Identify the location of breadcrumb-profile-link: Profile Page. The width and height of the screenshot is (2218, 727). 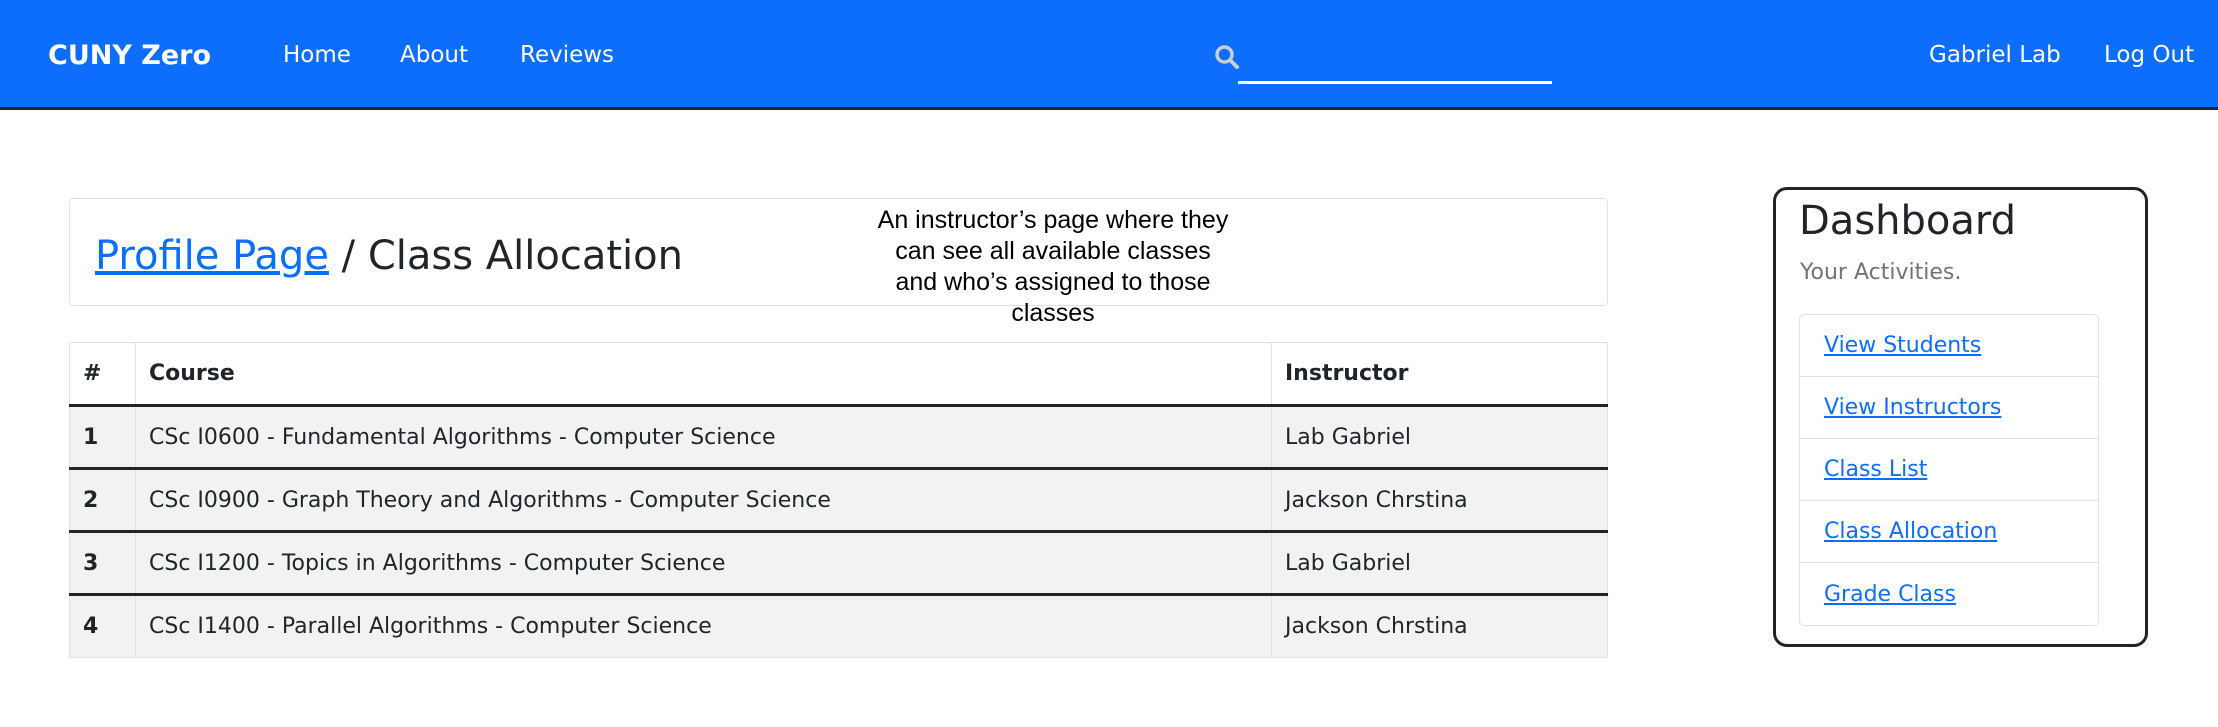
(212, 256).